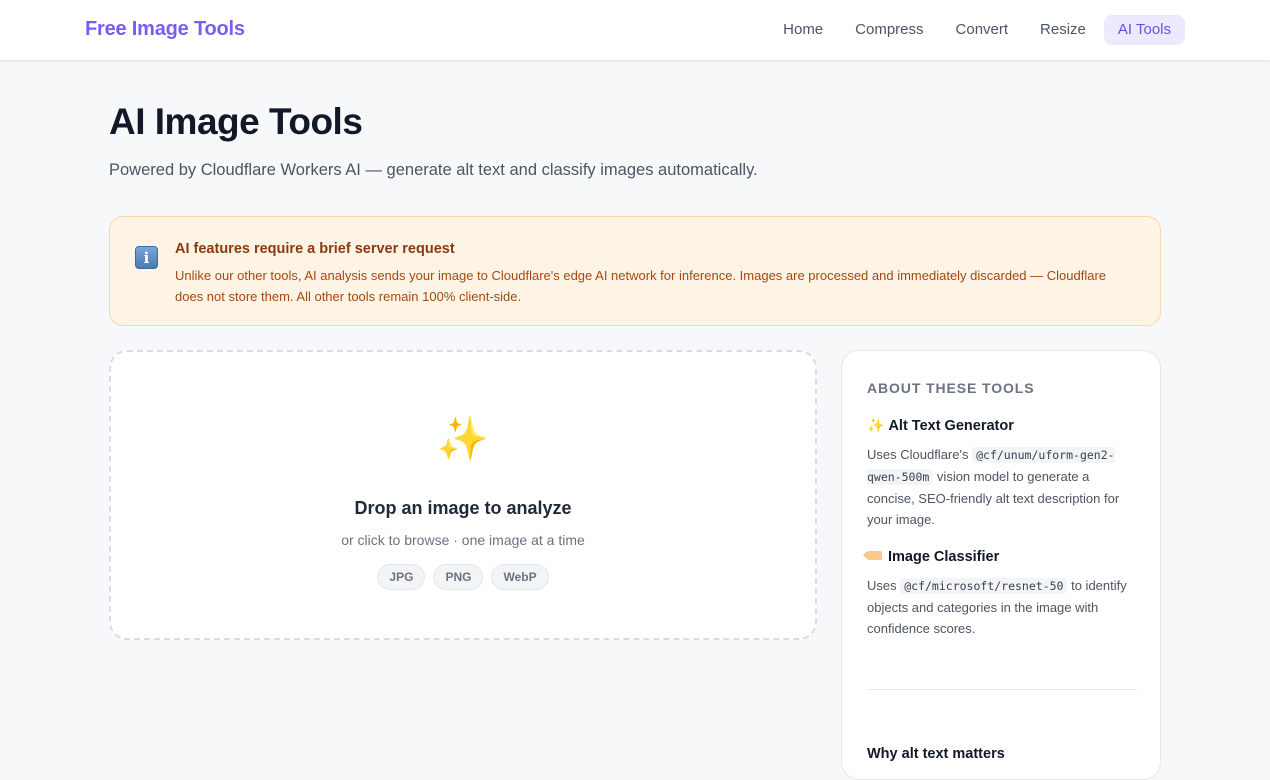  What do you see at coordinates (463, 508) in the screenshot?
I see `dropzone-title: Drop an image to analyze` at bounding box center [463, 508].